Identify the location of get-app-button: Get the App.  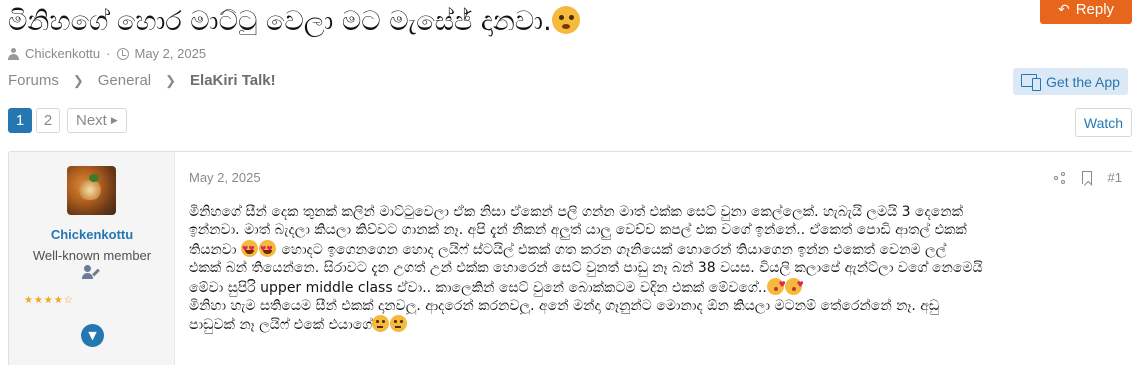
(1070, 81).